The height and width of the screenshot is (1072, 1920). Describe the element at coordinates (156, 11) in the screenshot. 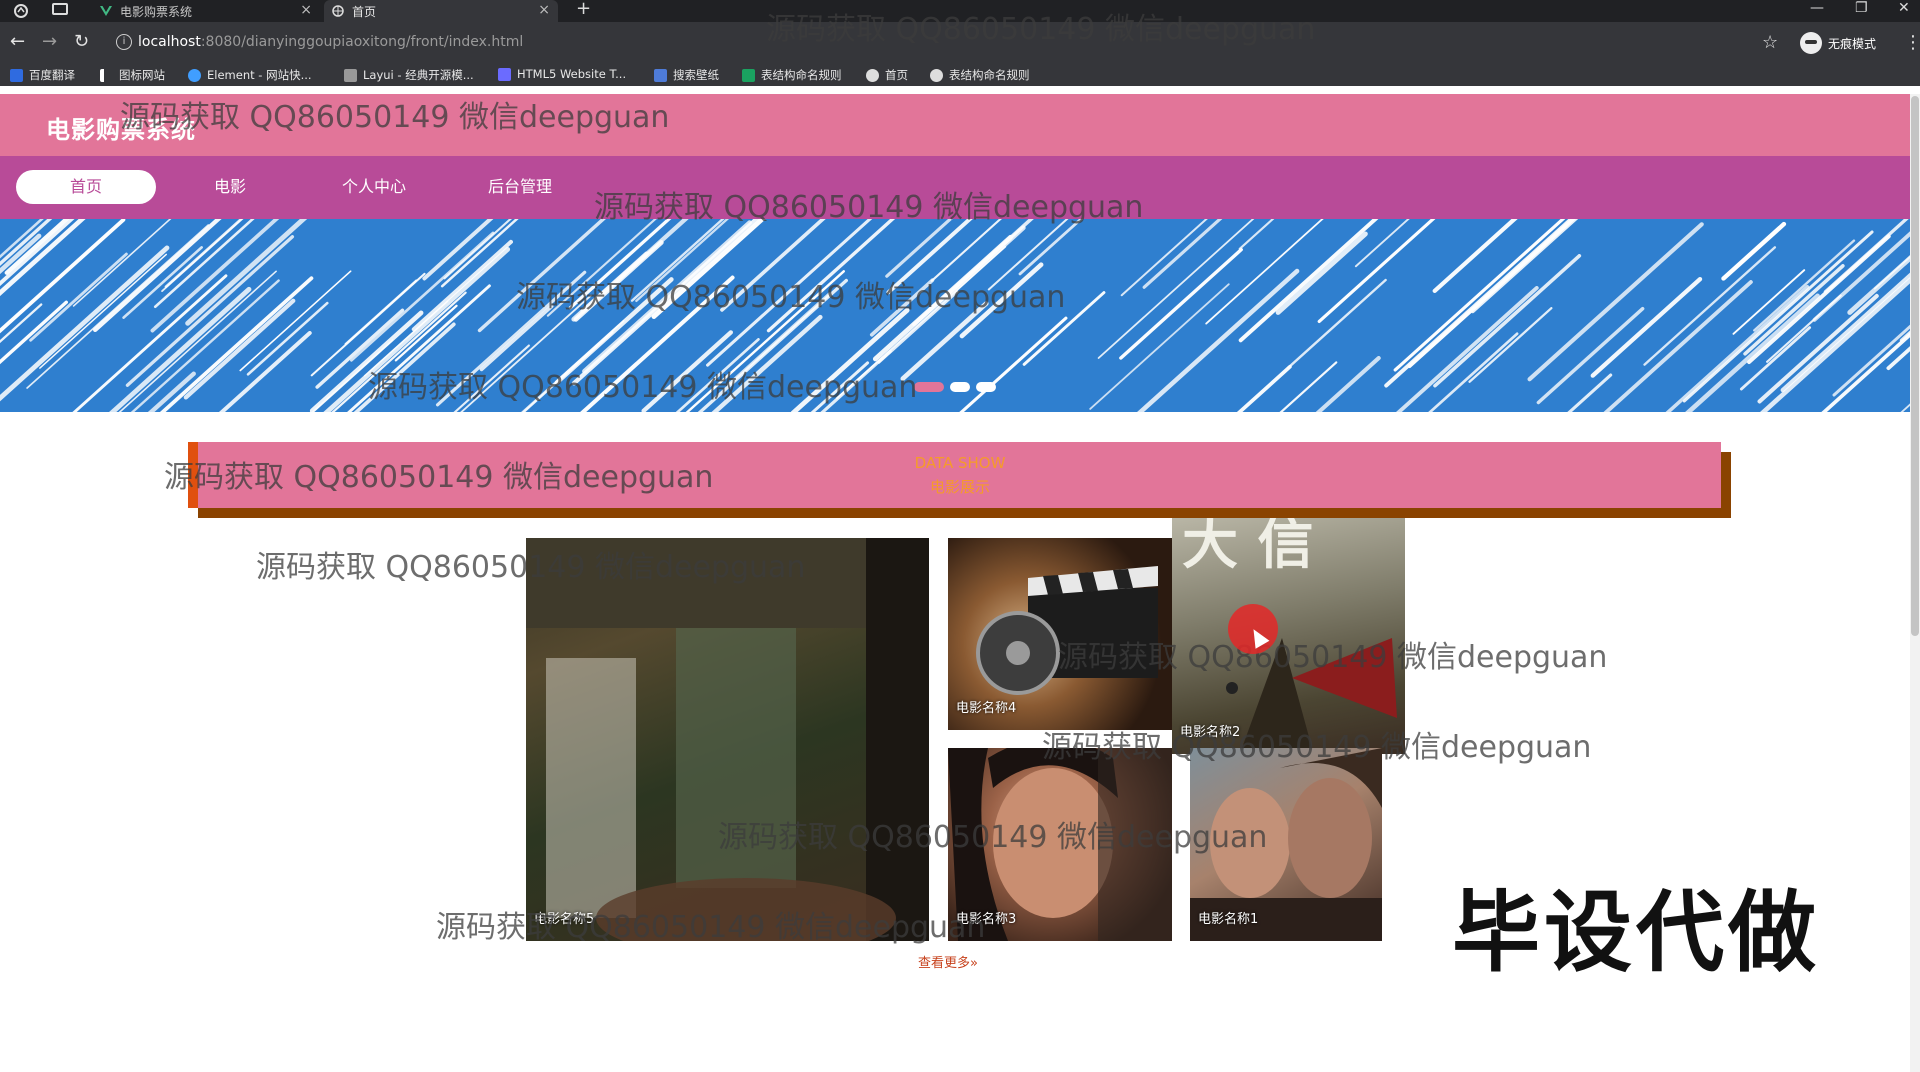

I see `browser-tab-1-title: 电影购票系统` at that location.